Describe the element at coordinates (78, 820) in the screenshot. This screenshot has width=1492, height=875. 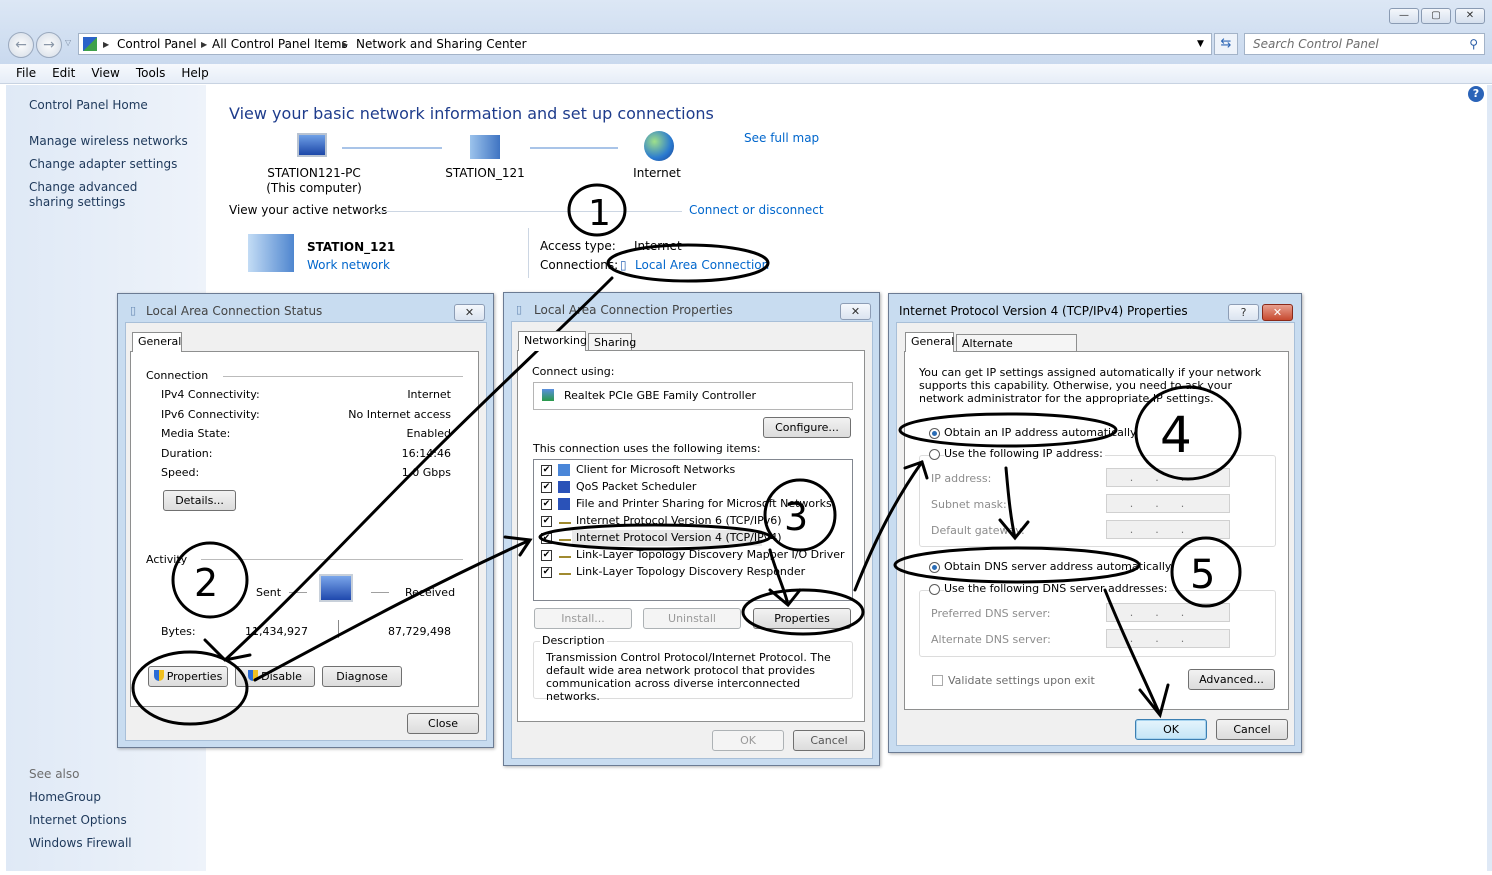
I see `sidebar-item-internet-options: Internet Options` at that location.